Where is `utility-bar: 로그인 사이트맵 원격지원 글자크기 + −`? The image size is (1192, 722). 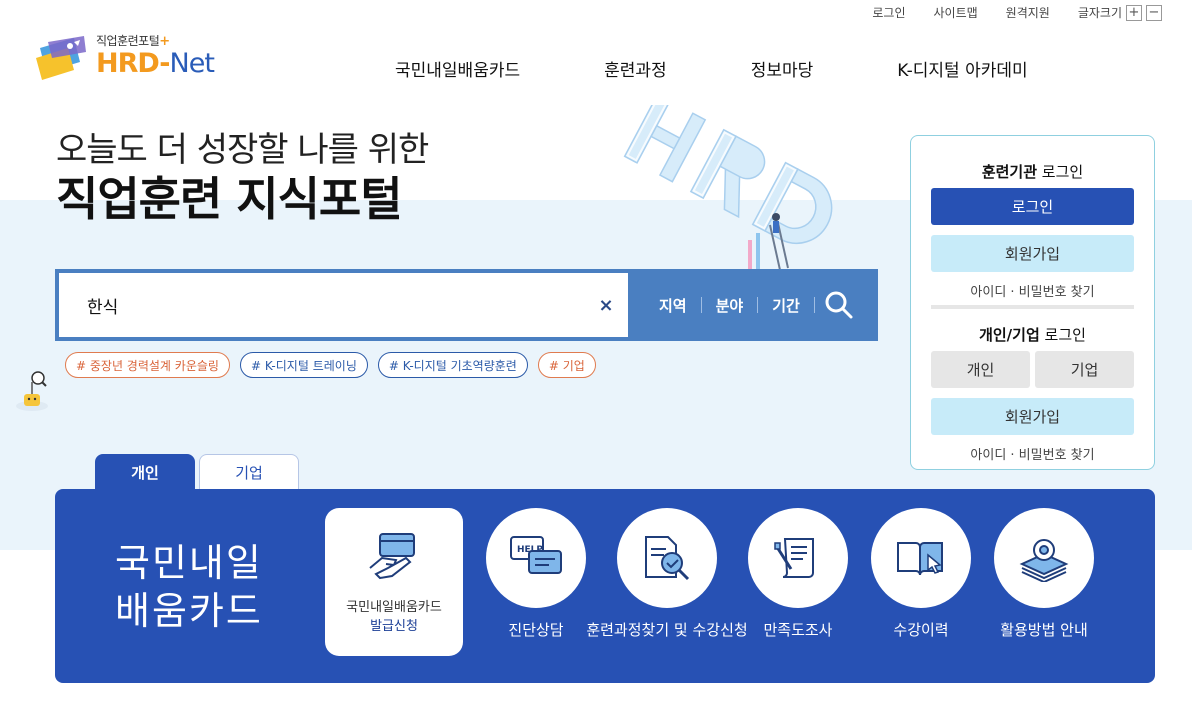
utility-bar: 로그인 사이트맵 원격지원 글자크기 + − is located at coordinates (1003, 12).